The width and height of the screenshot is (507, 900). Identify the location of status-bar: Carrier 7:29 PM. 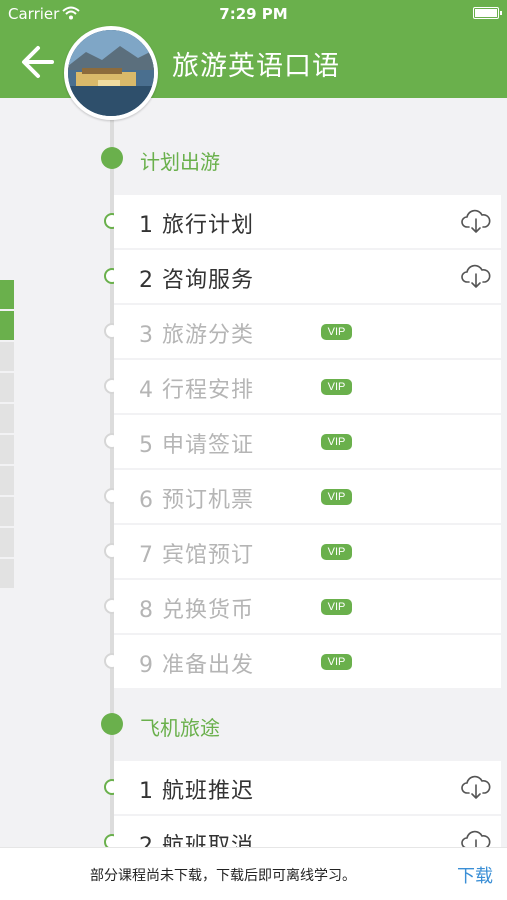
(253, 14).